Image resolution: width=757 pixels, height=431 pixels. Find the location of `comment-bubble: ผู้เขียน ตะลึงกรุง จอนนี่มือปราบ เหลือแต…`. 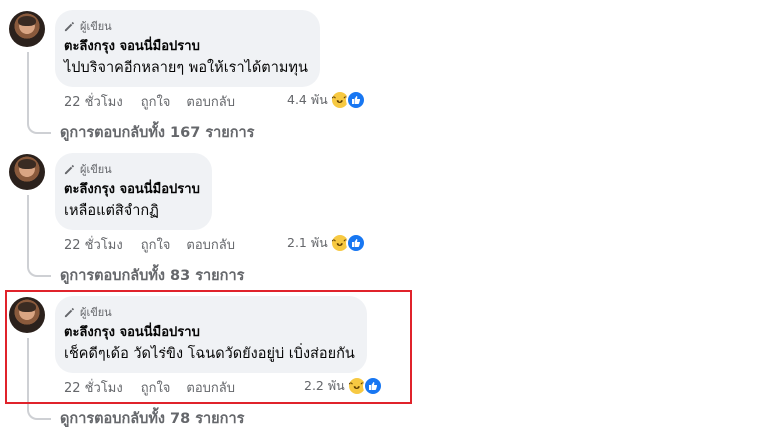

comment-bubble: ผู้เขียน ตะลึงกรุง จอนนี่มือปราบ เหลือแต… is located at coordinates (133, 191).